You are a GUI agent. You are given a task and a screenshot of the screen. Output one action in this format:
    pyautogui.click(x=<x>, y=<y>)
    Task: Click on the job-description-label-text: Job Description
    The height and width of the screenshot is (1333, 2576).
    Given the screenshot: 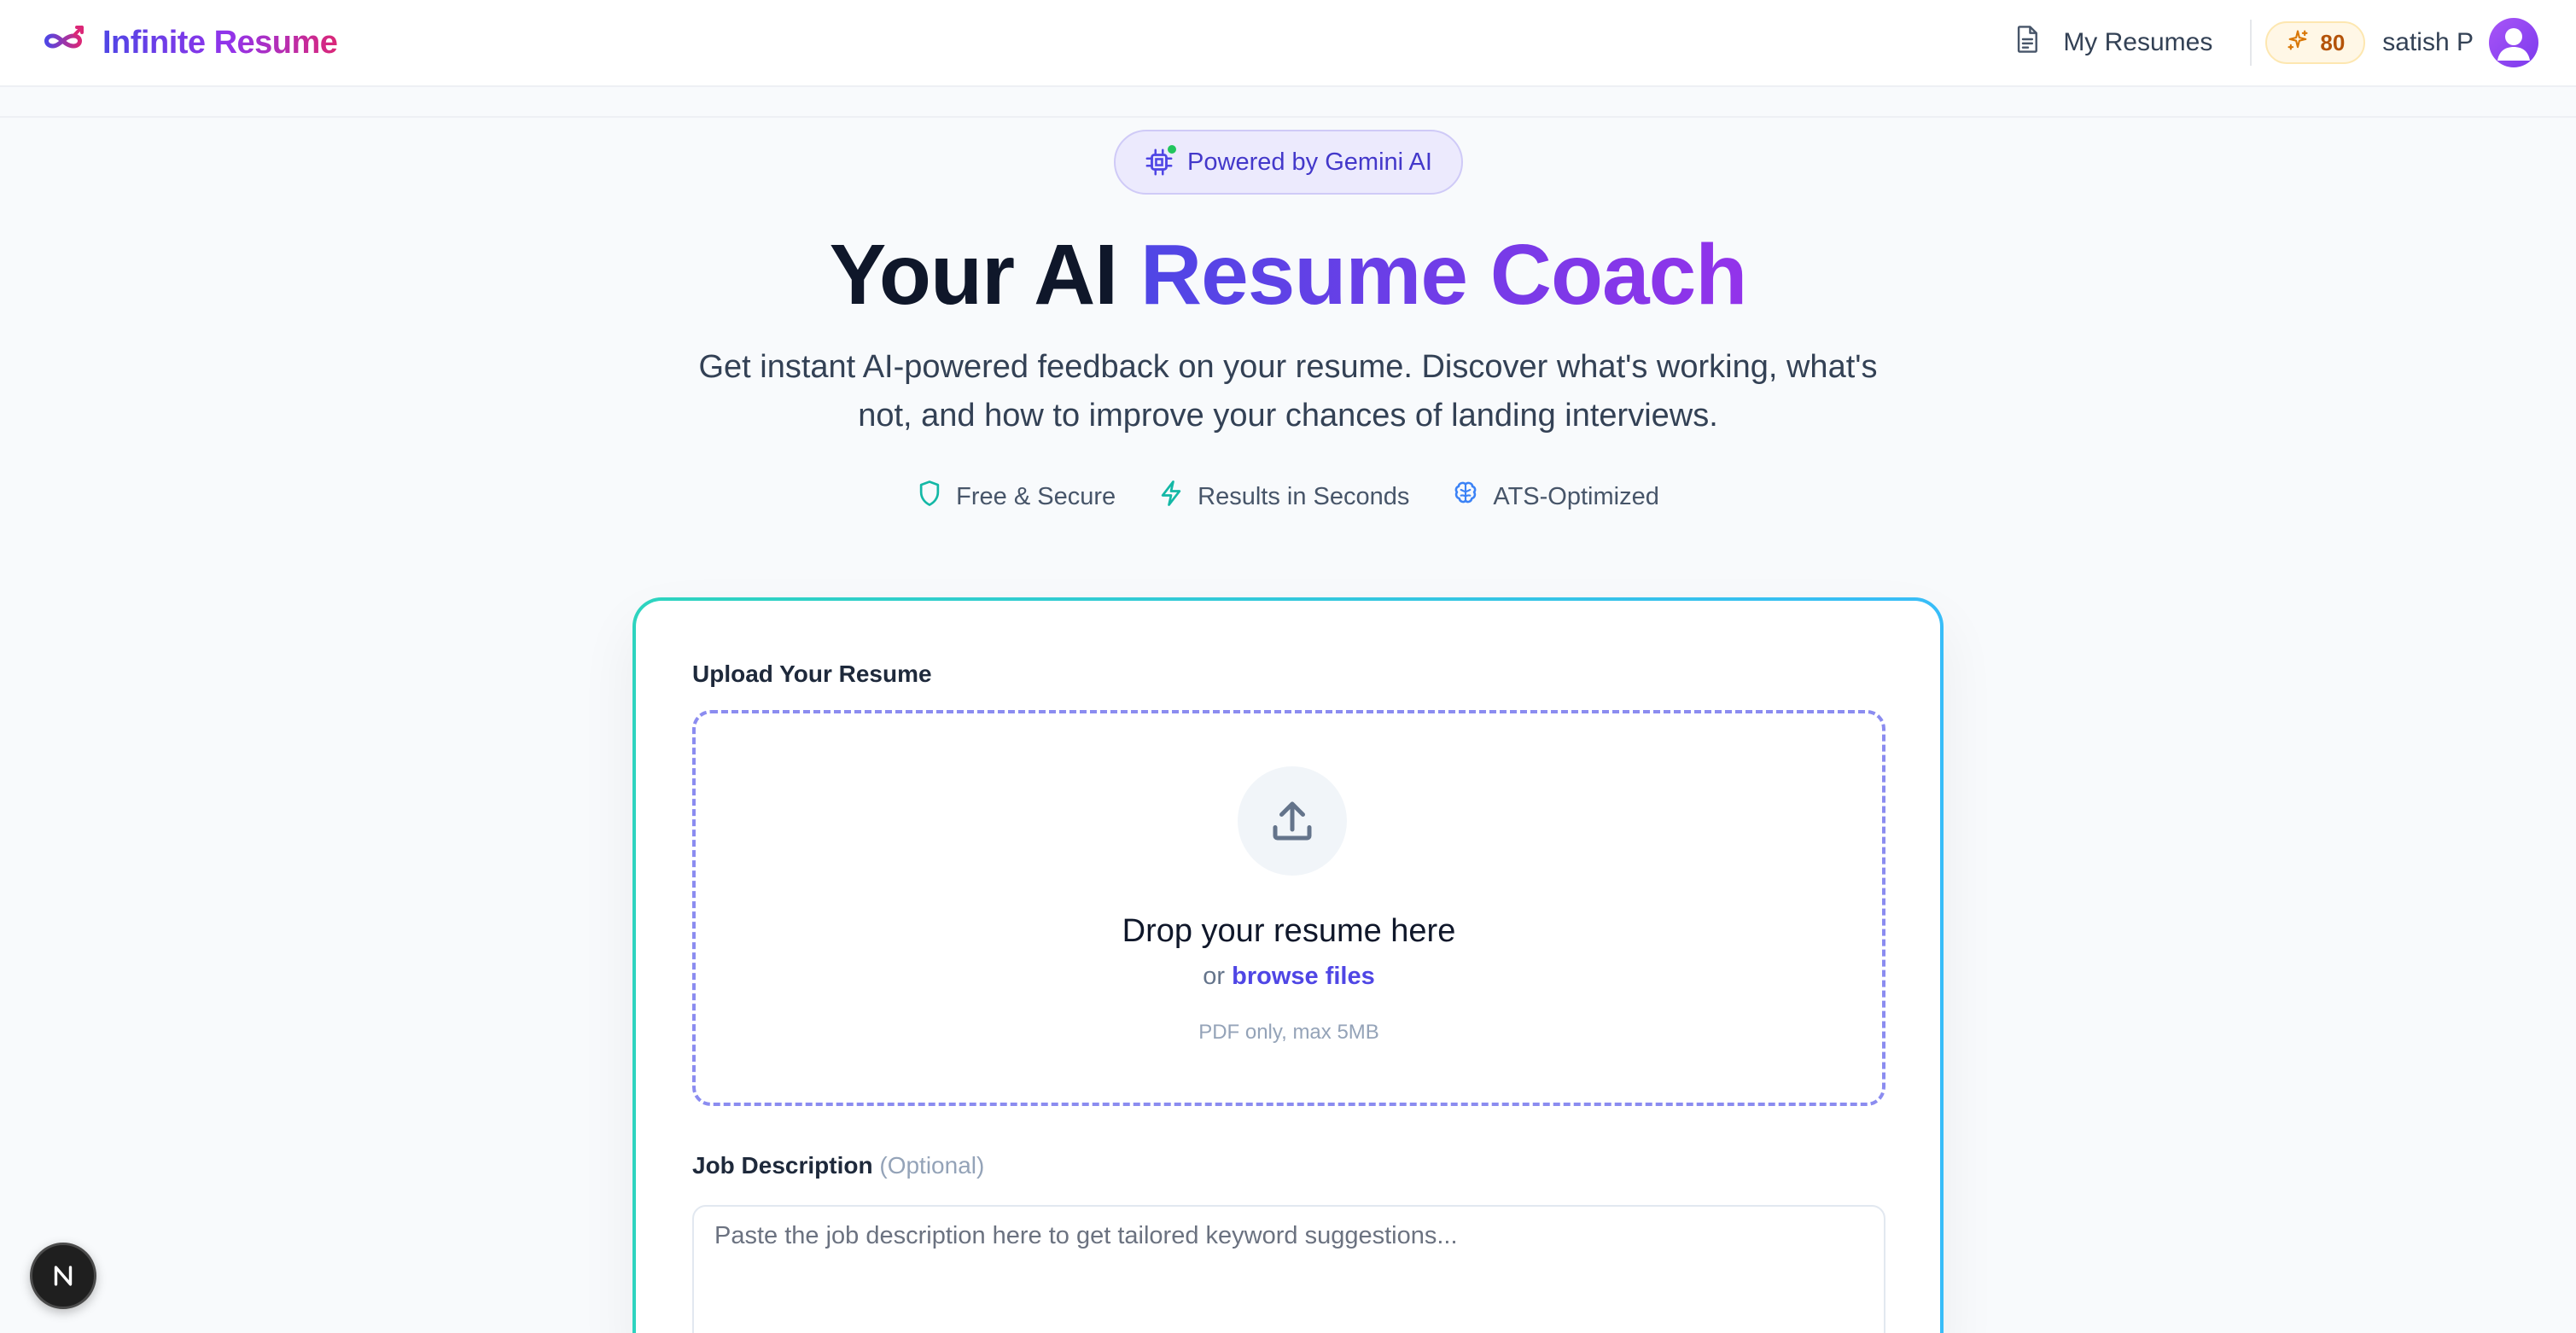 What is the action you would take?
    pyautogui.click(x=782, y=1165)
    